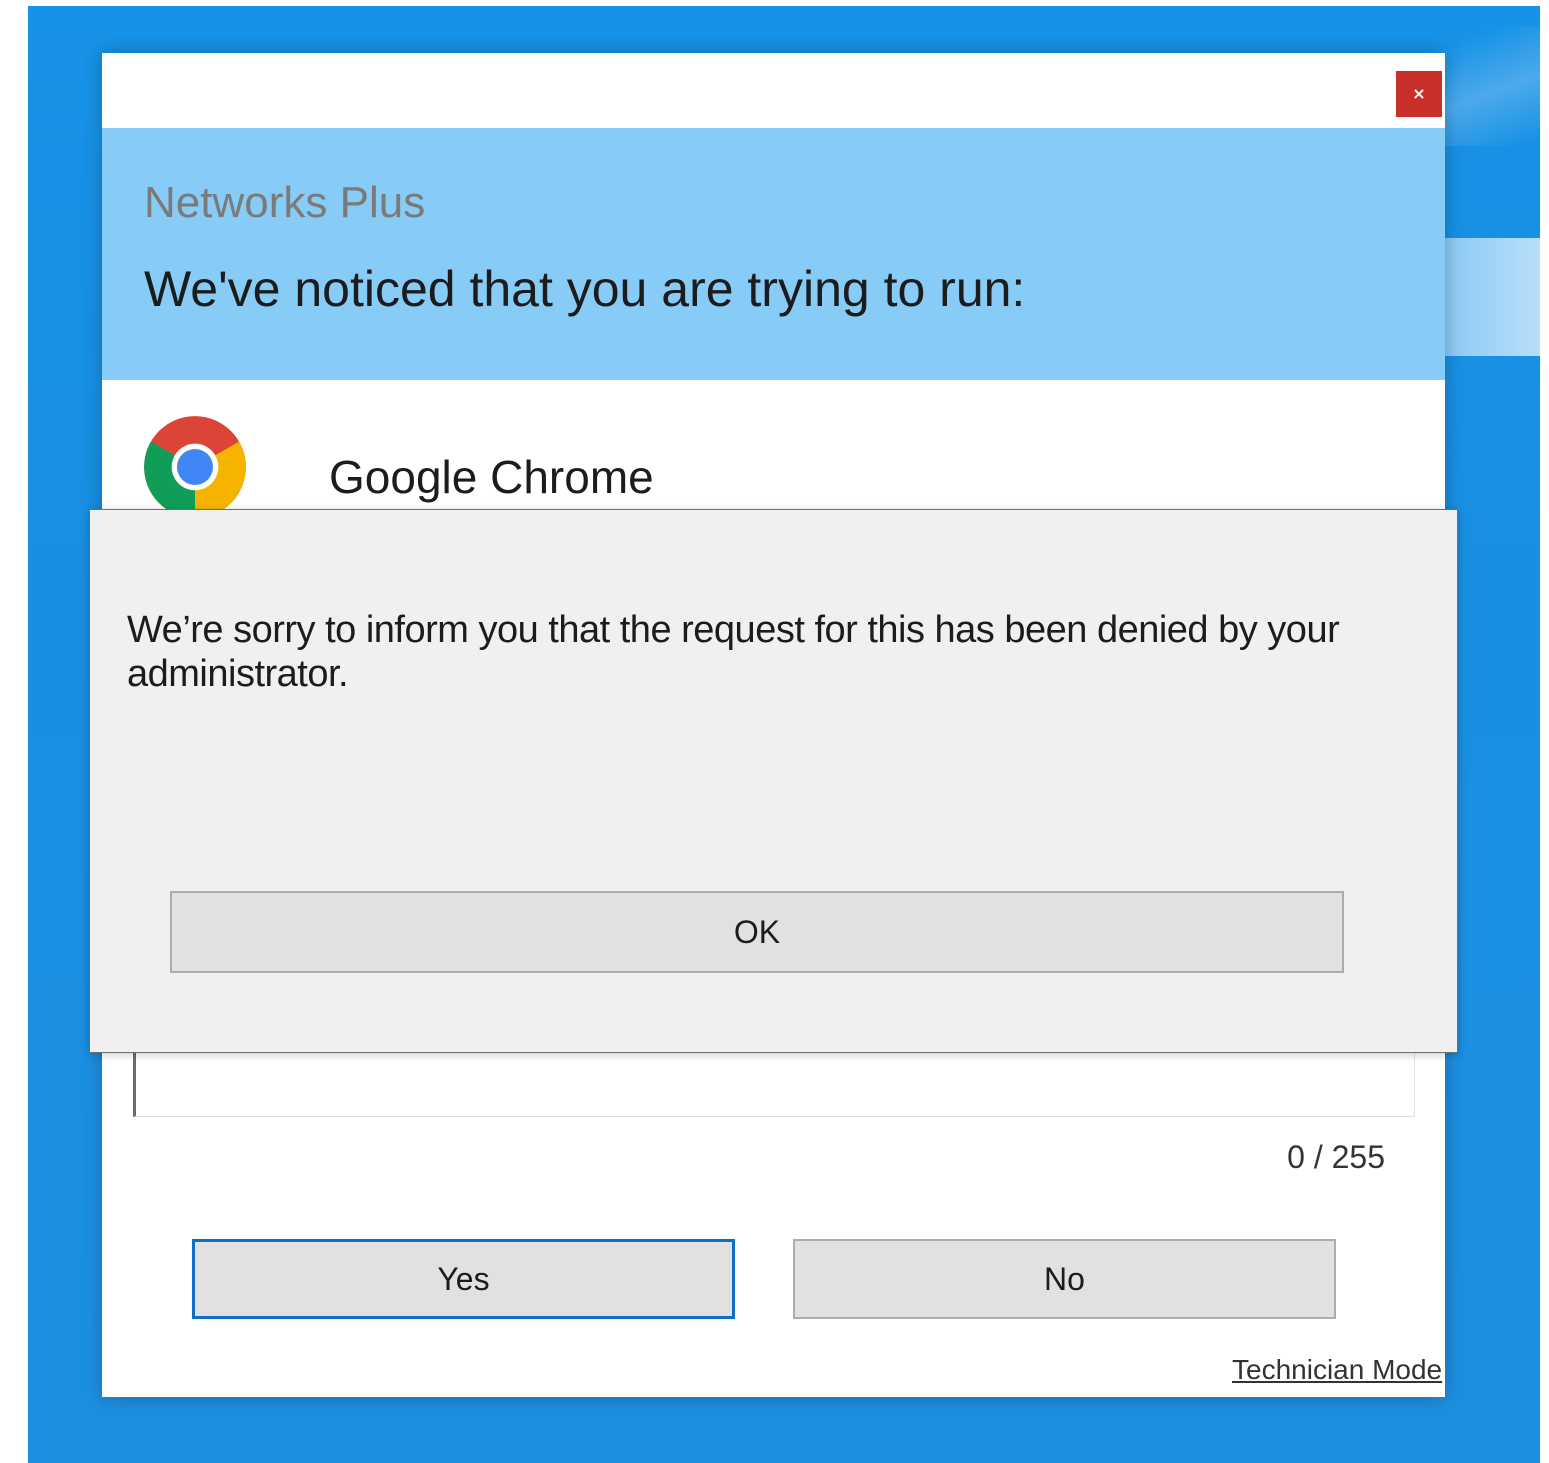 Image resolution: width=1549 pixels, height=1463 pixels. Describe the element at coordinates (773, 90) in the screenshot. I see `title-bar: ×` at that location.